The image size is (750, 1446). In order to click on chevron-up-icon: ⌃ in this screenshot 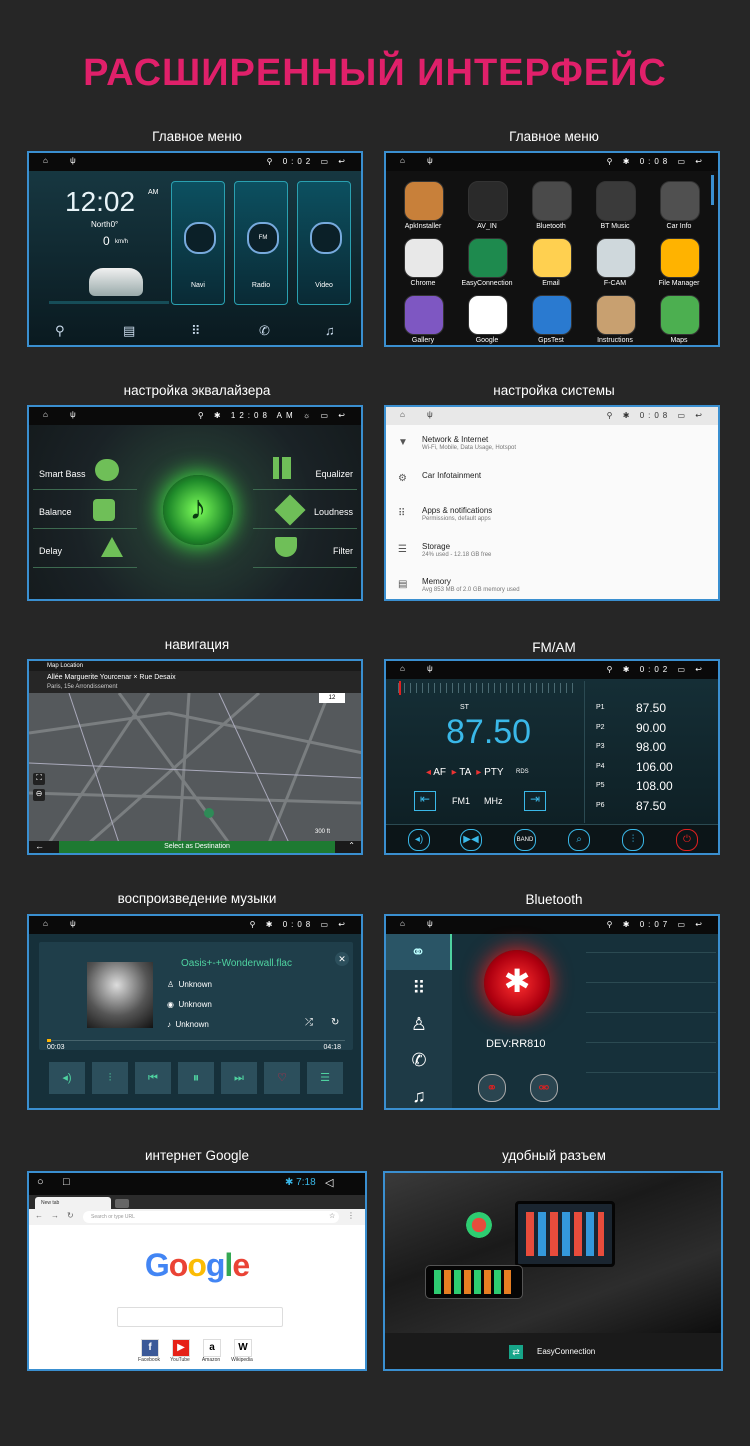, I will do `click(351, 845)`.